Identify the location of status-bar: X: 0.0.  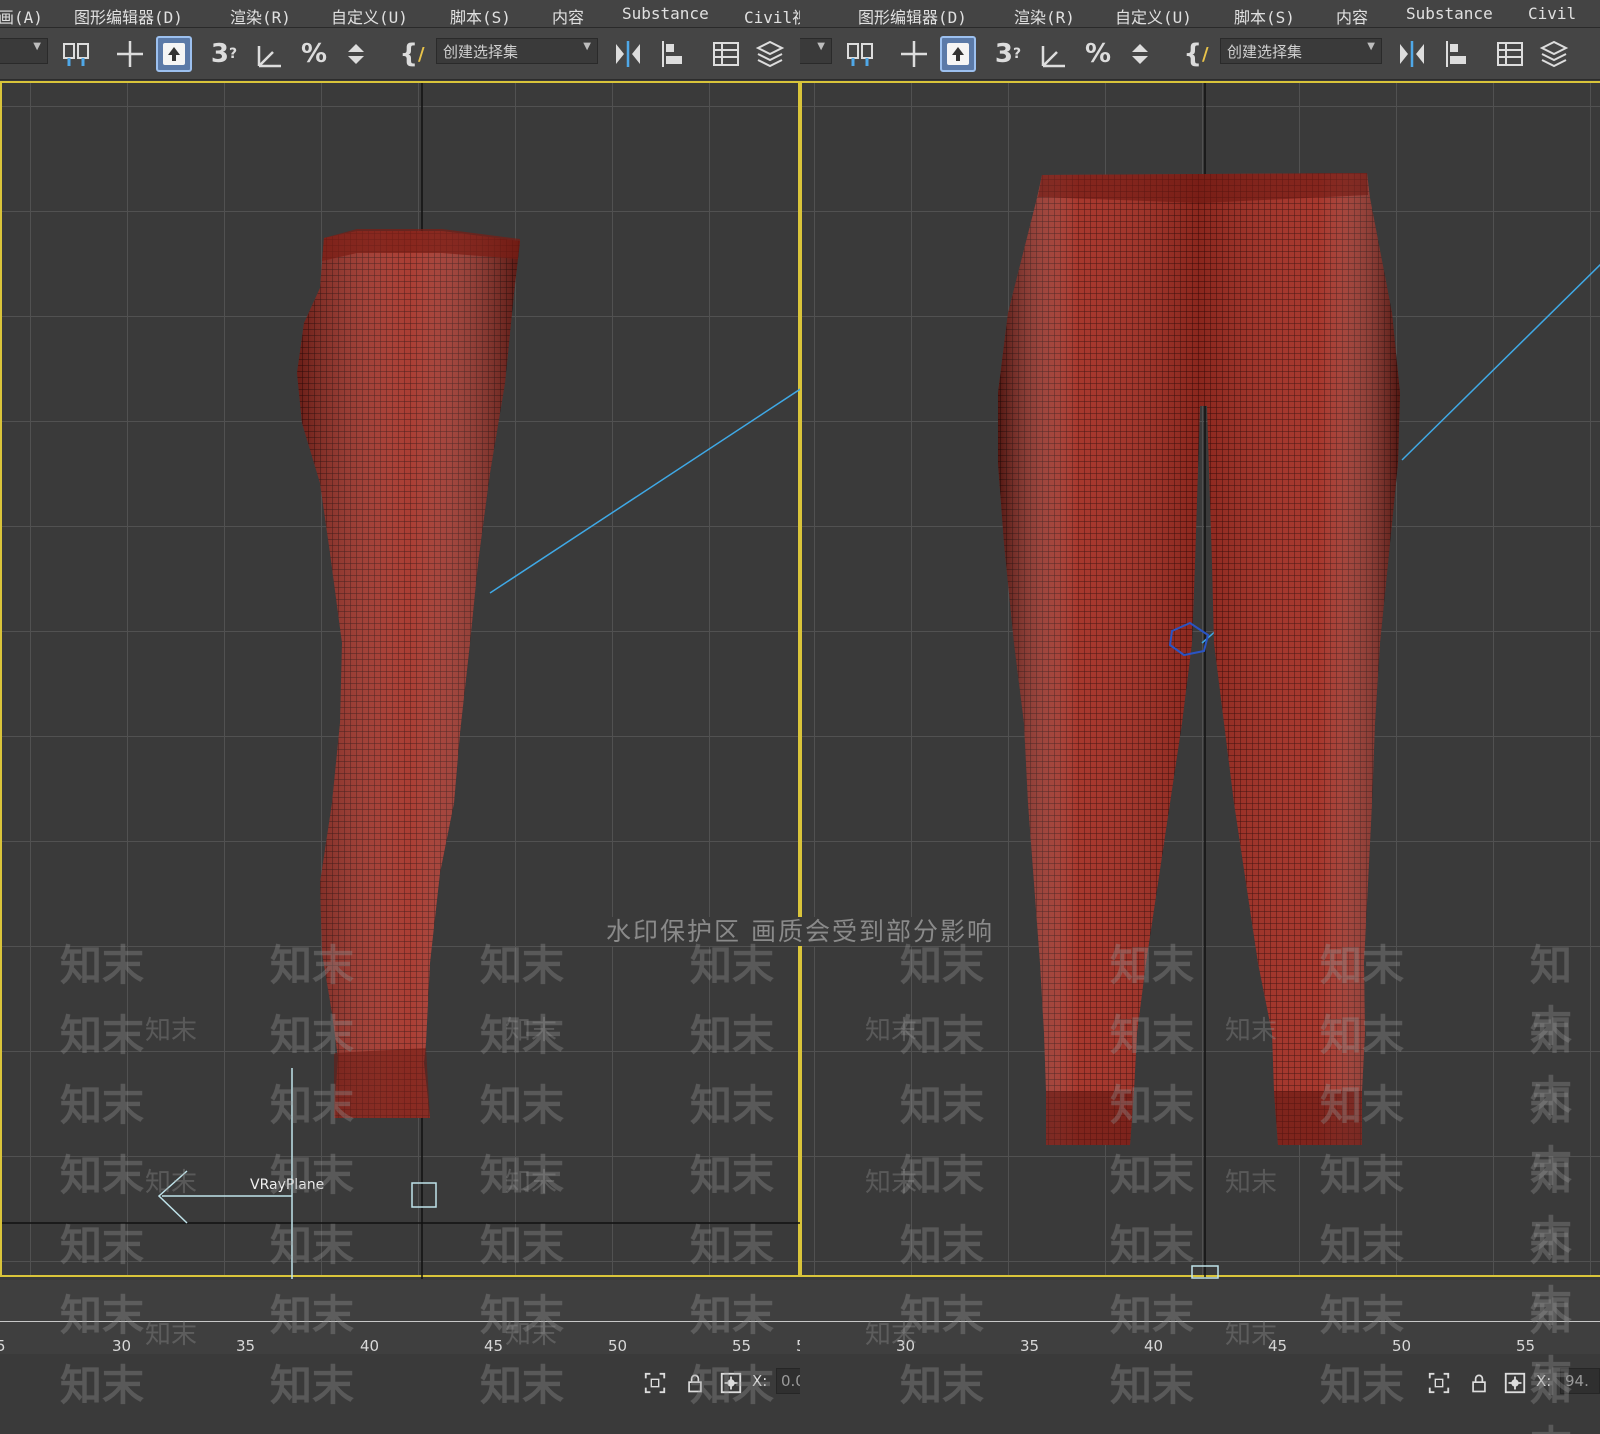
(400, 1395).